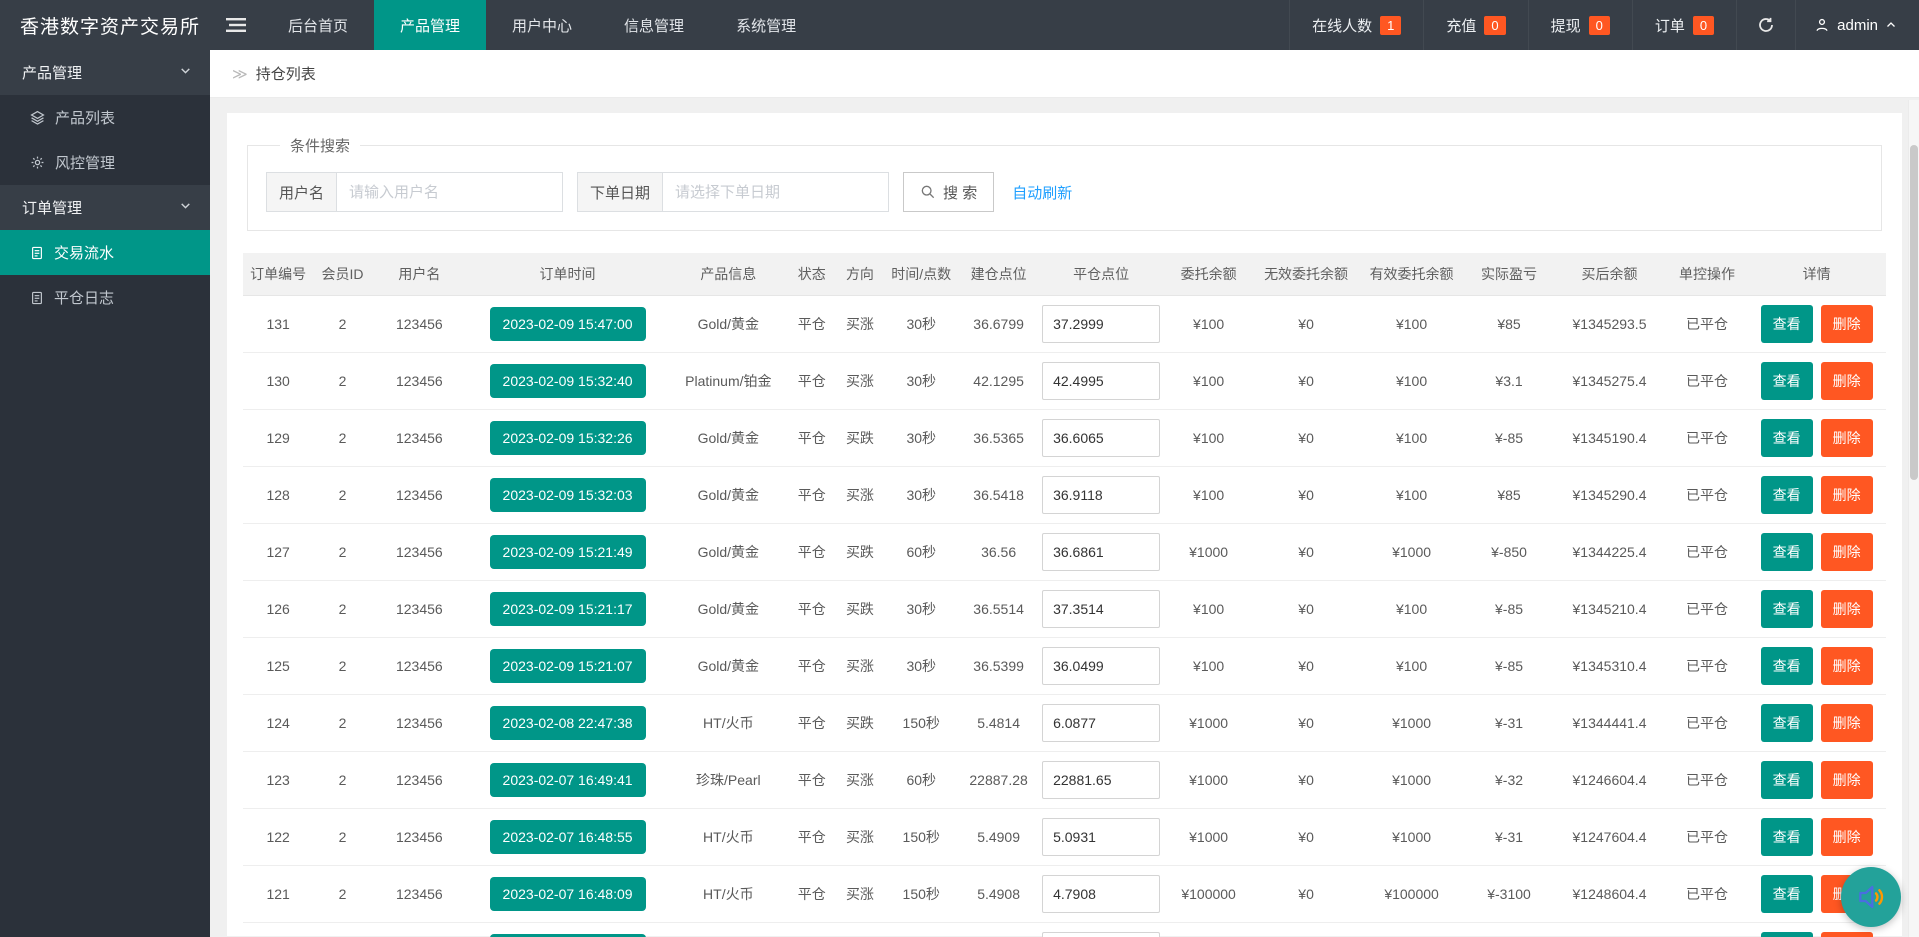 The height and width of the screenshot is (937, 1919). What do you see at coordinates (1683, 25) in the screenshot?
I see `nav-stat-orders: 订单 0` at bounding box center [1683, 25].